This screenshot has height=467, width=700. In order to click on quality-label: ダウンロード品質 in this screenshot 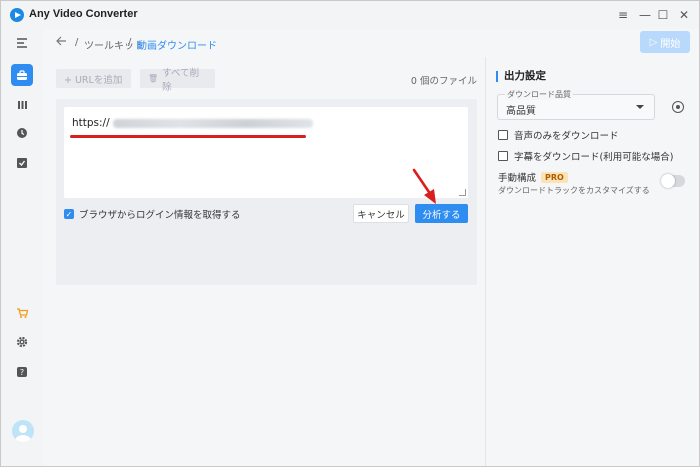, I will do `click(539, 94)`.